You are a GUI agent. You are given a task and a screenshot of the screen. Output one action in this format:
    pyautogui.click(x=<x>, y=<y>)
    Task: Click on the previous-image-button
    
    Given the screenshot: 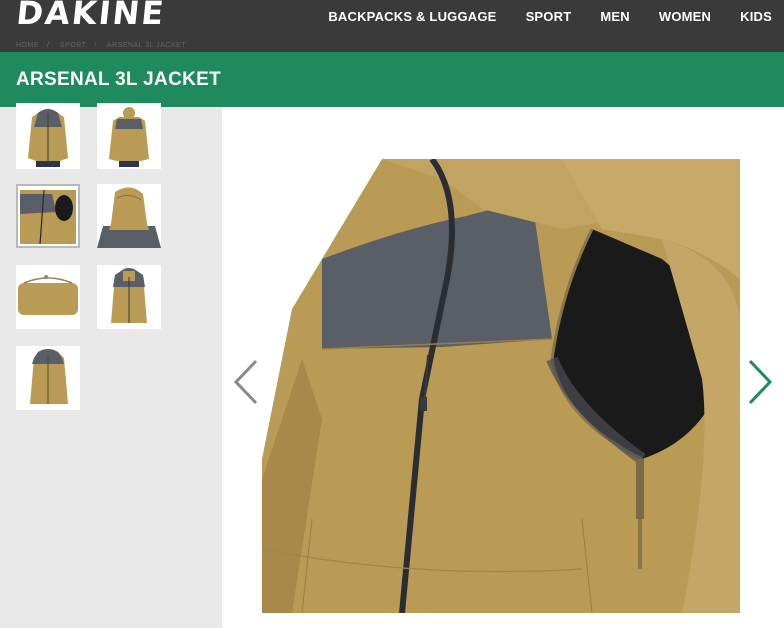 What is the action you would take?
    pyautogui.click(x=247, y=382)
    